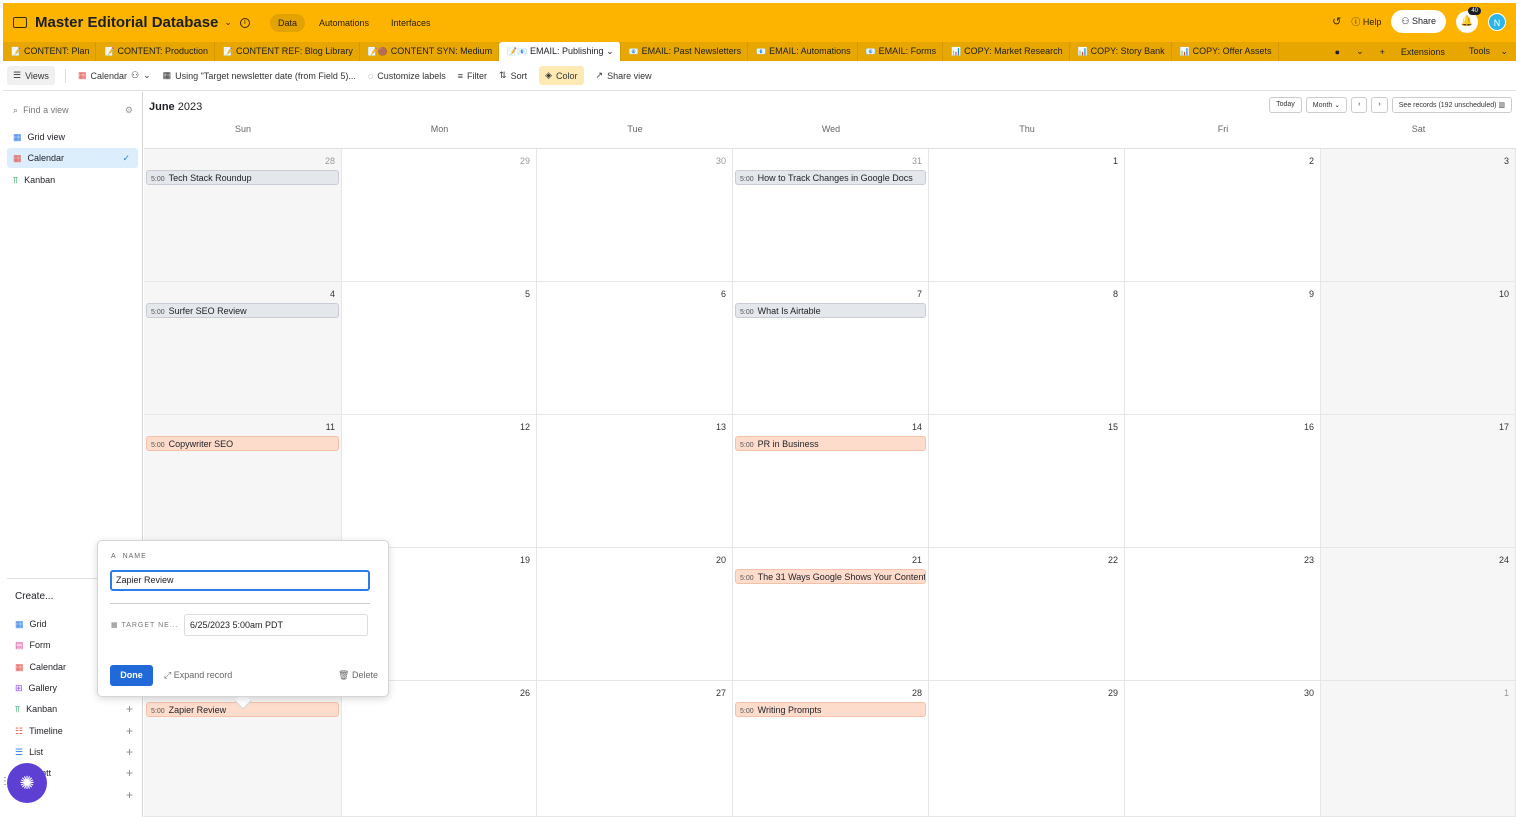  What do you see at coordinates (1423, 52) in the screenshot?
I see `extensions-button: Extensions` at bounding box center [1423, 52].